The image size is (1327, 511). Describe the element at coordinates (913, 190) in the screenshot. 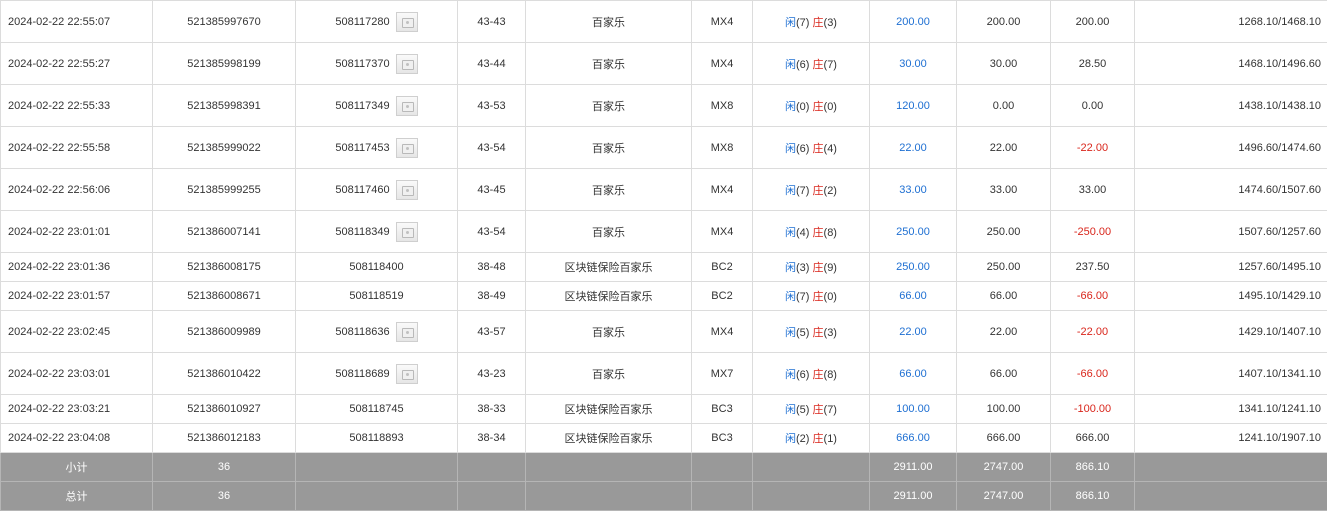

I see `bet-amount: 33.00` at that location.